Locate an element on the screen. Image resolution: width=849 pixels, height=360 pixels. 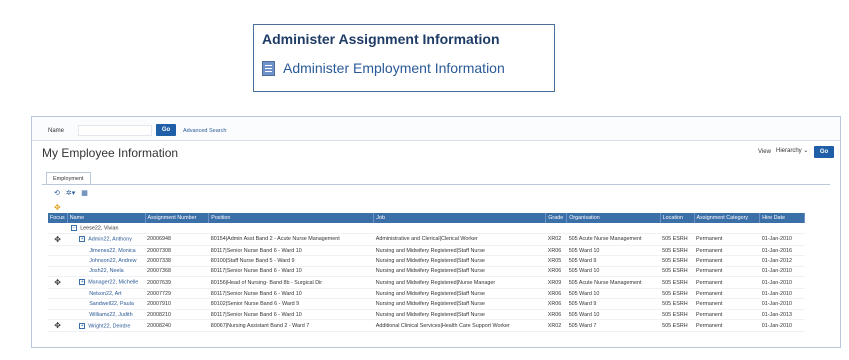
gear-icon: ✲▾ is located at coordinates (70, 193).